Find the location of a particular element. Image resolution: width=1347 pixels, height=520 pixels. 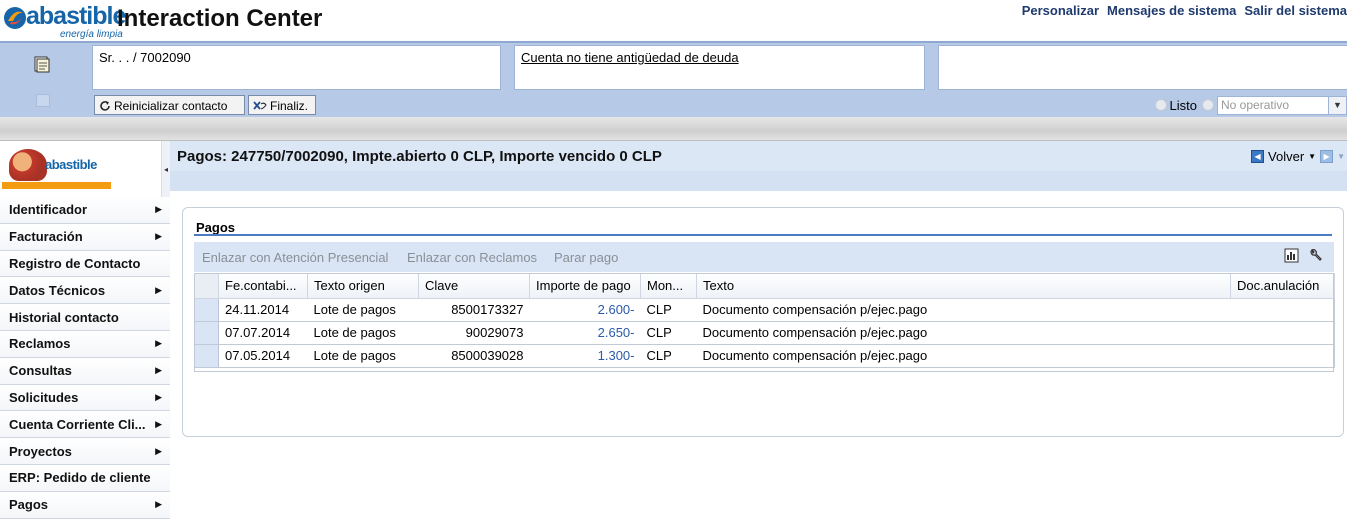

sidebar-item-historial-contacto: Historial contacto is located at coordinates (85, 317).